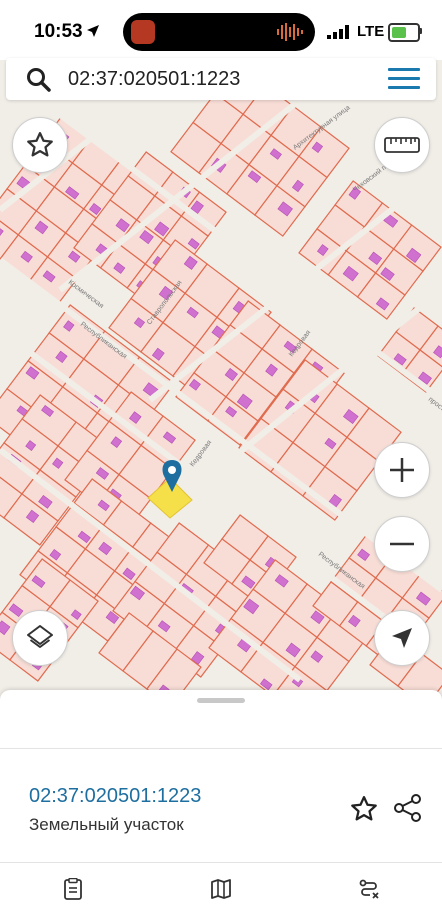 This screenshot has width=442, height=910. Describe the element at coordinates (221, 700) in the screenshot. I see `drag-handle` at that location.